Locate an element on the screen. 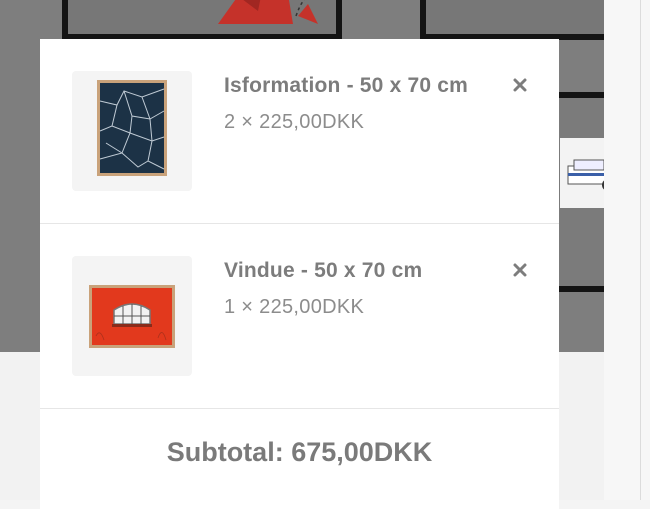 Image resolution: width=650 pixels, height=509 pixels. subtotal-value: 675,00DKK is located at coordinates (362, 452).